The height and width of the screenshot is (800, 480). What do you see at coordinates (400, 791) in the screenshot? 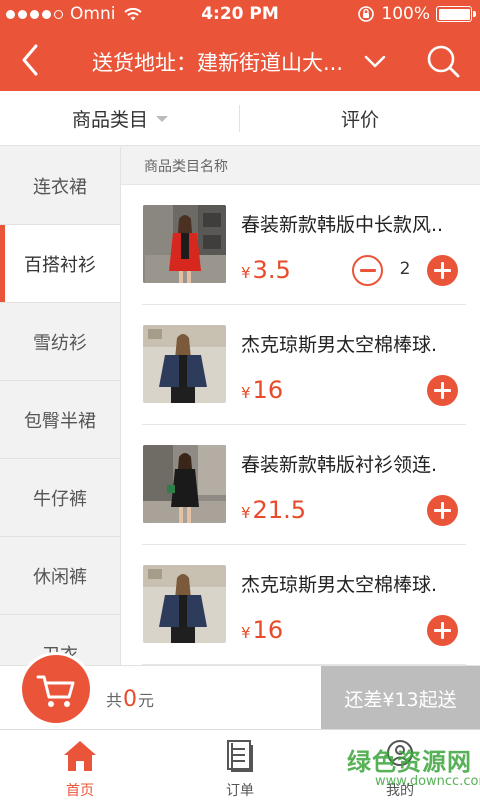
I see `tab-label: 我的` at bounding box center [400, 791].